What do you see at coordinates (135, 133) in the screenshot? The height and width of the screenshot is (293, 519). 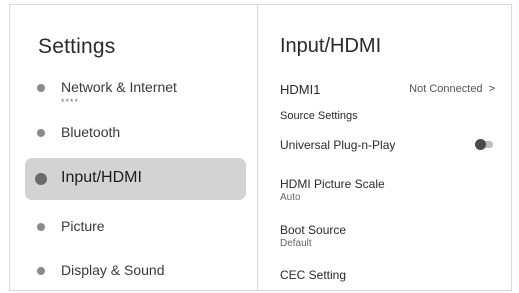 I see `sidebar-item-bluetooth: Bluetooth` at bounding box center [135, 133].